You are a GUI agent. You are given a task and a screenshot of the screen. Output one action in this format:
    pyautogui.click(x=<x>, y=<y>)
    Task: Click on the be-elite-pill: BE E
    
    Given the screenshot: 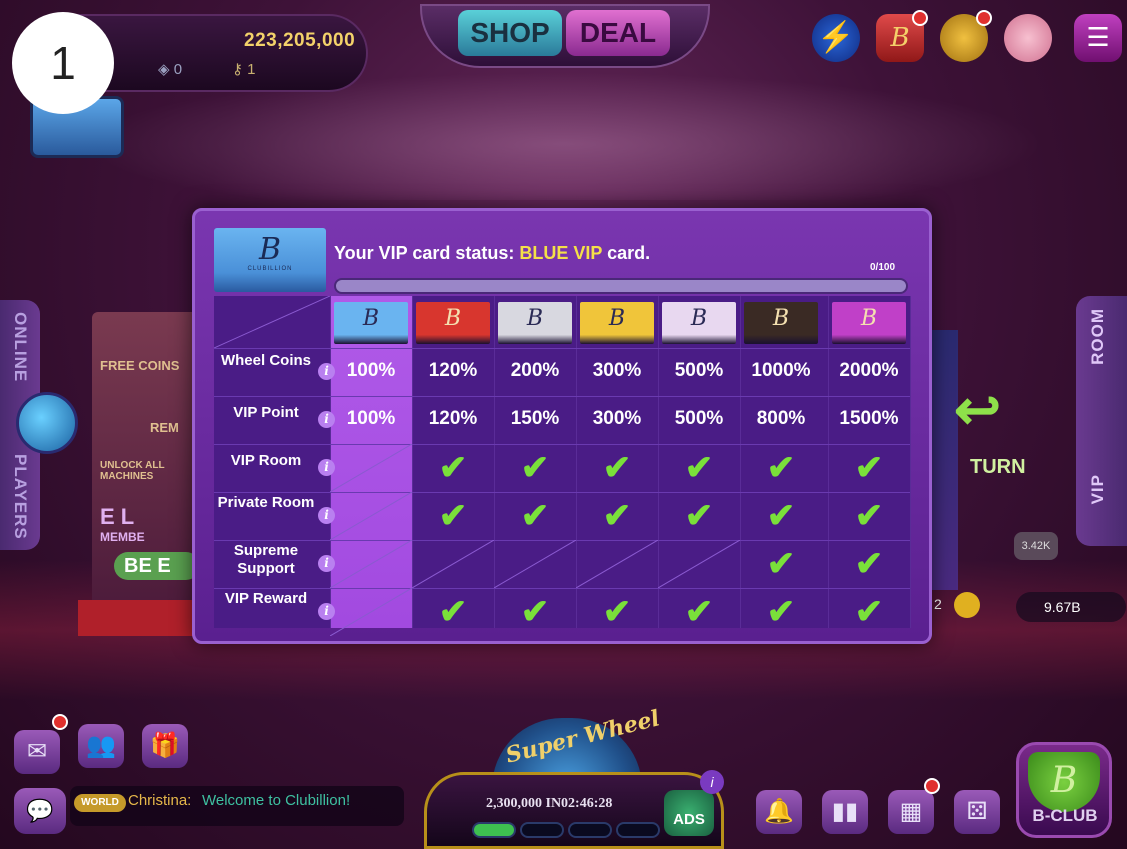 What is the action you would take?
    pyautogui.click(x=157, y=566)
    